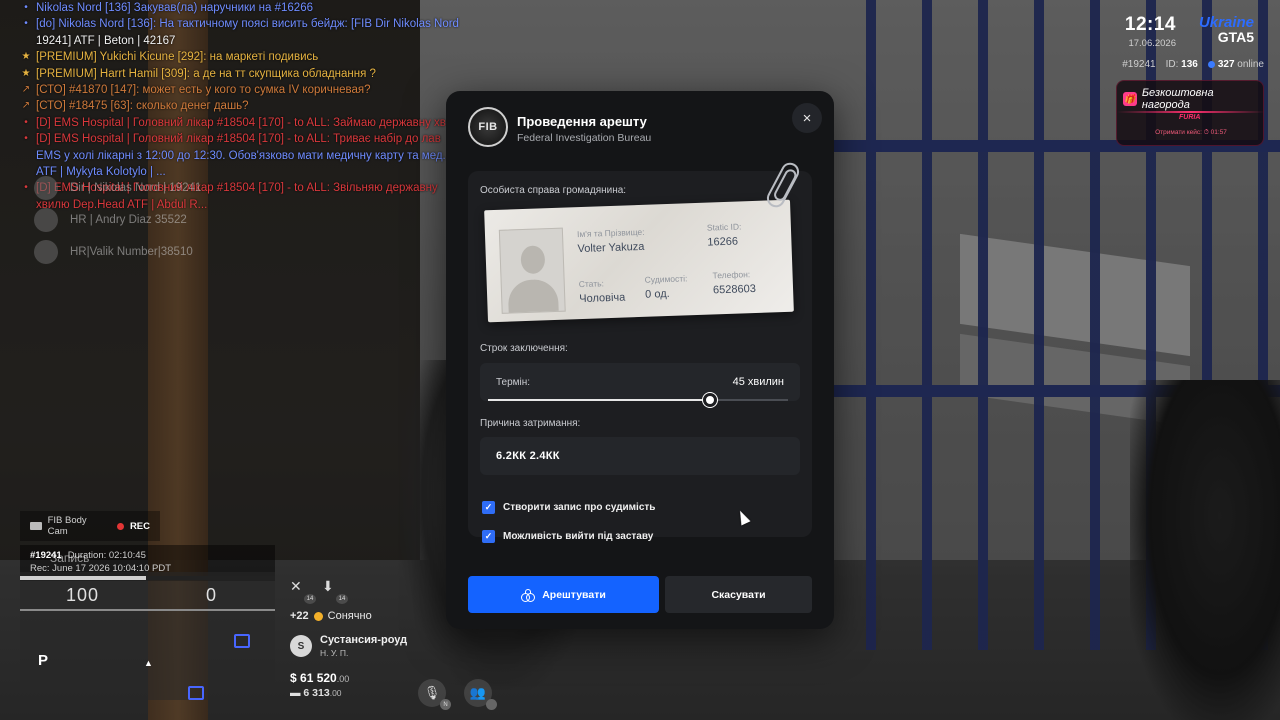 Image resolution: width=1280 pixels, height=720 pixels. Describe the element at coordinates (147, 578) in the screenshot. I see `health-bar` at that location.